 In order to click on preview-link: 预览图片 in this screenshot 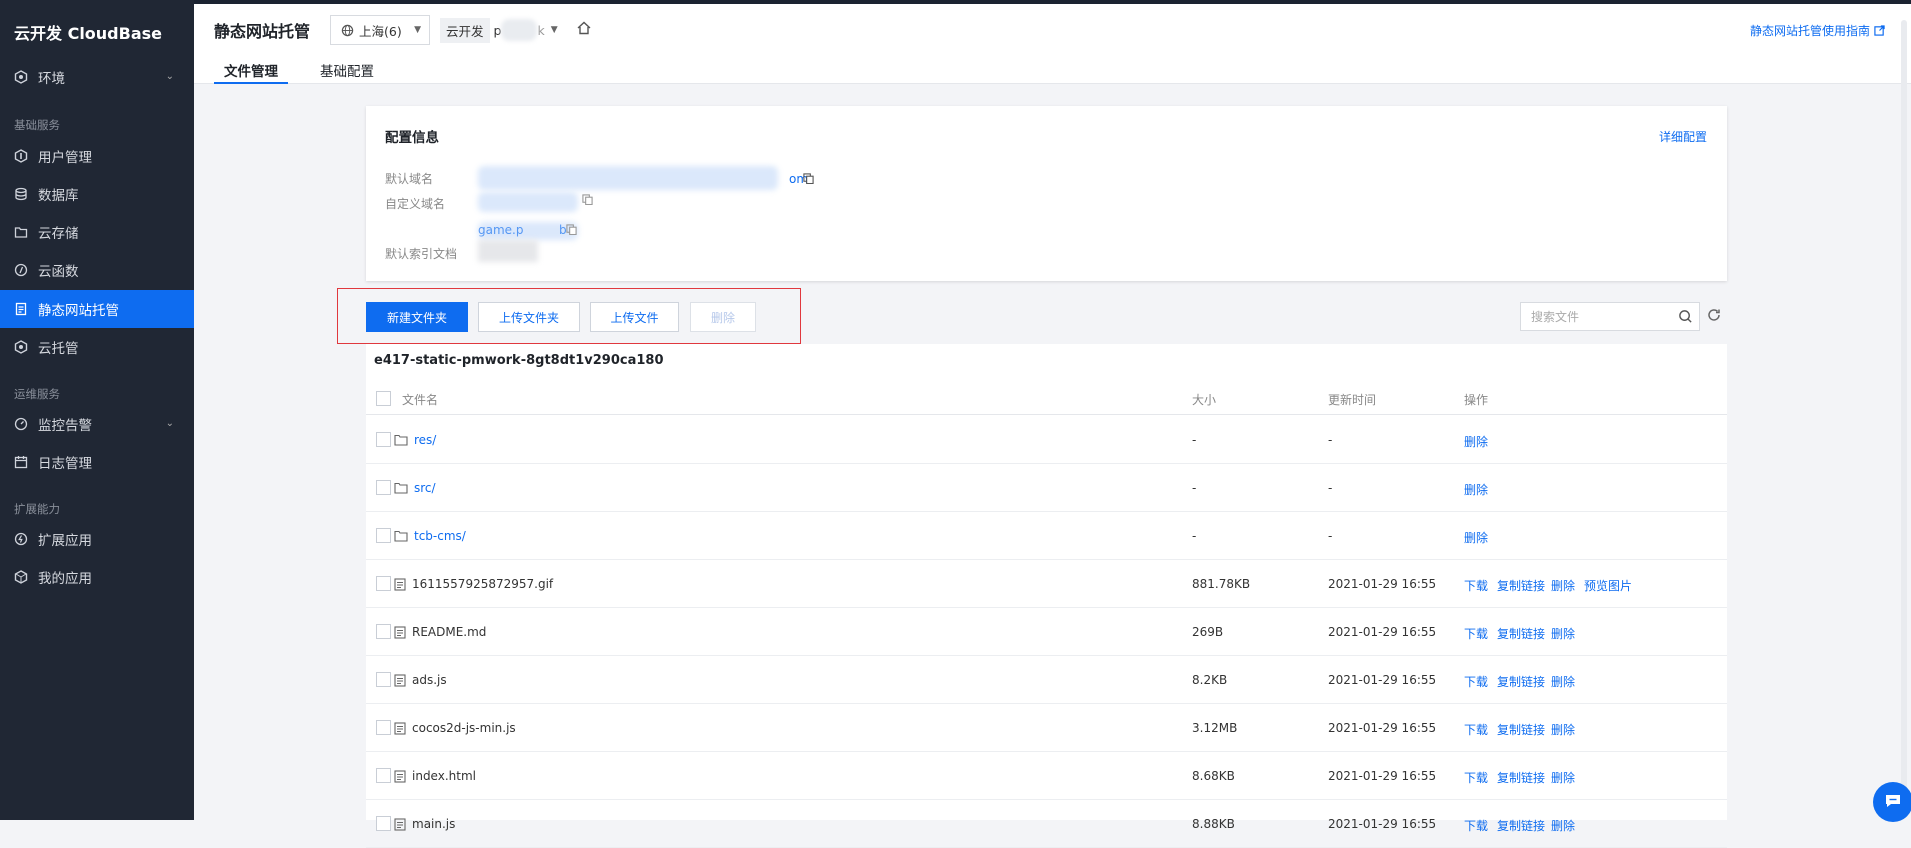, I will do `click(1608, 585)`.